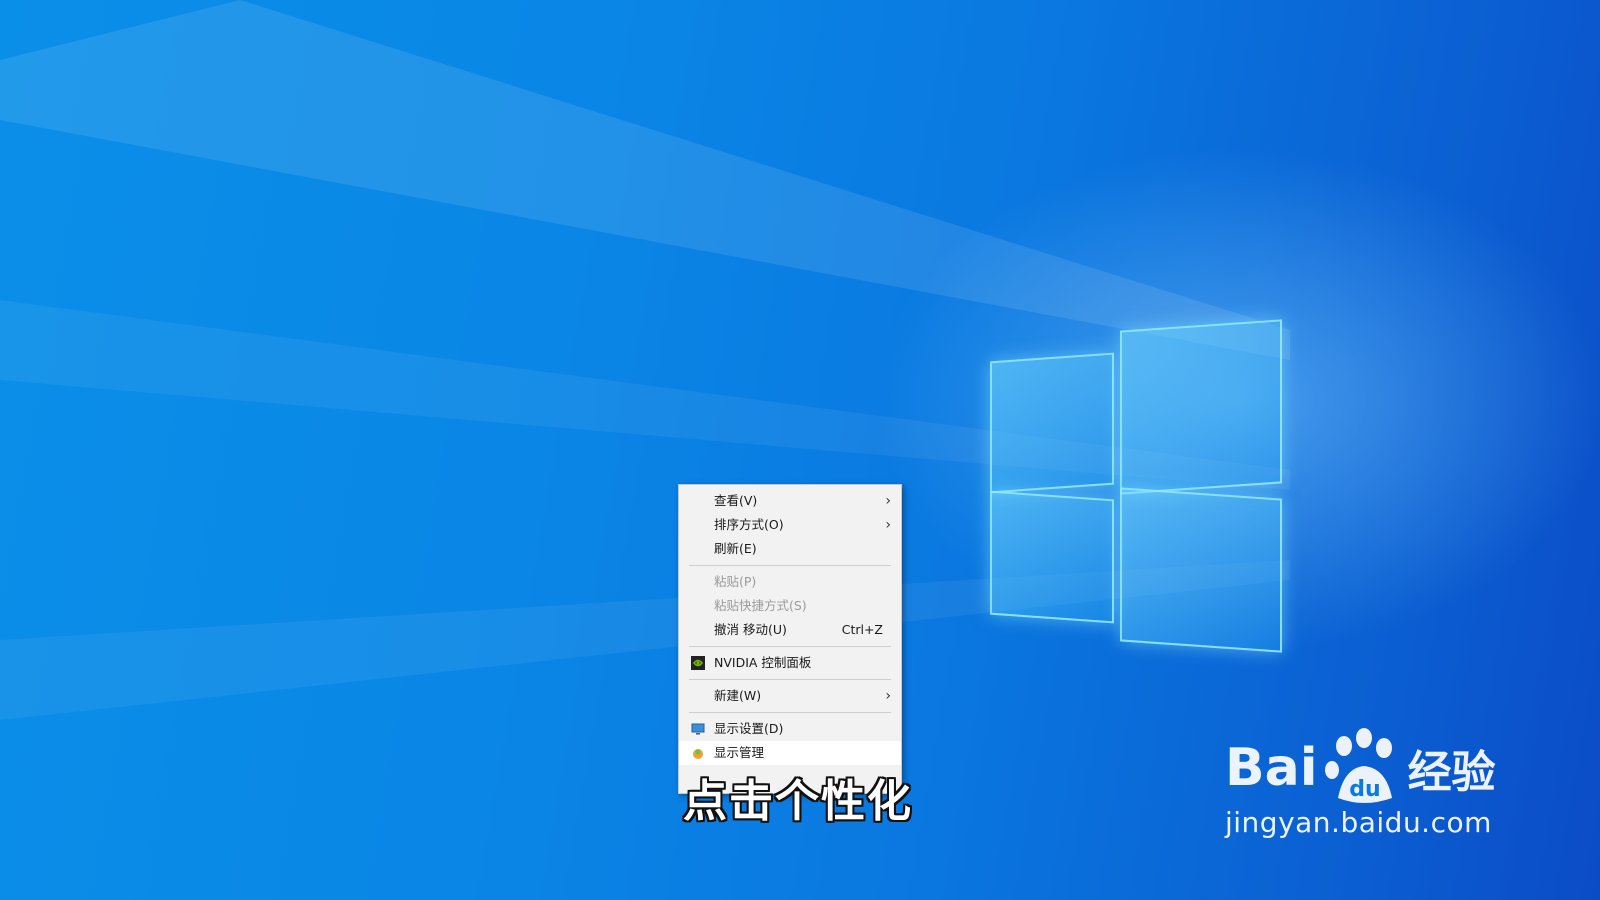 This screenshot has height=900, width=1600. I want to click on menu-item-refresh: 刷新(E), so click(790, 549).